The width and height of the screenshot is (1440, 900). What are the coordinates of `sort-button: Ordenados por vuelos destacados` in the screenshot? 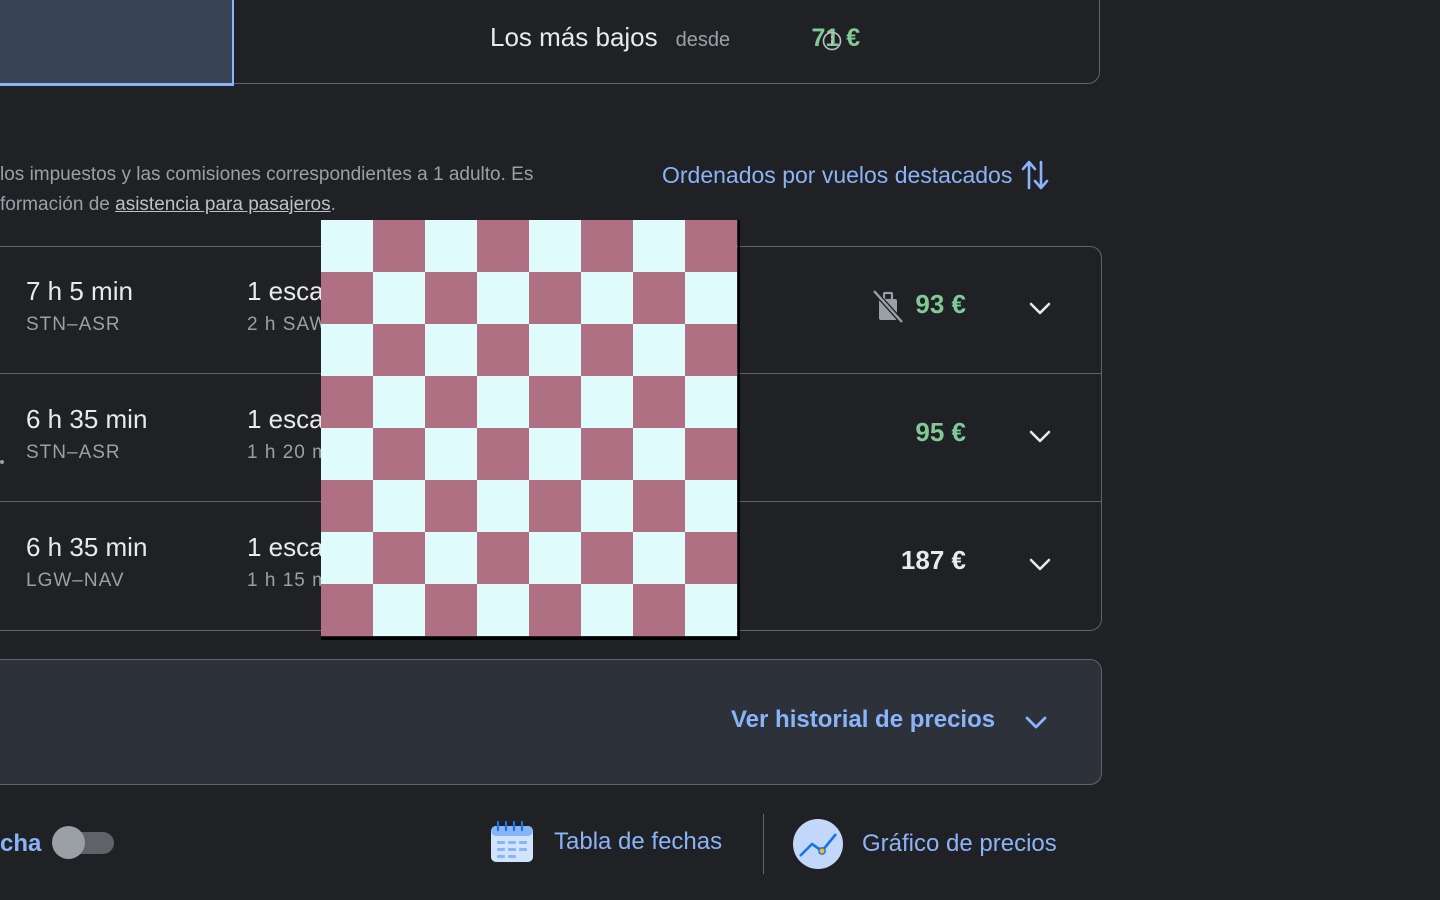 It's located at (856, 175).